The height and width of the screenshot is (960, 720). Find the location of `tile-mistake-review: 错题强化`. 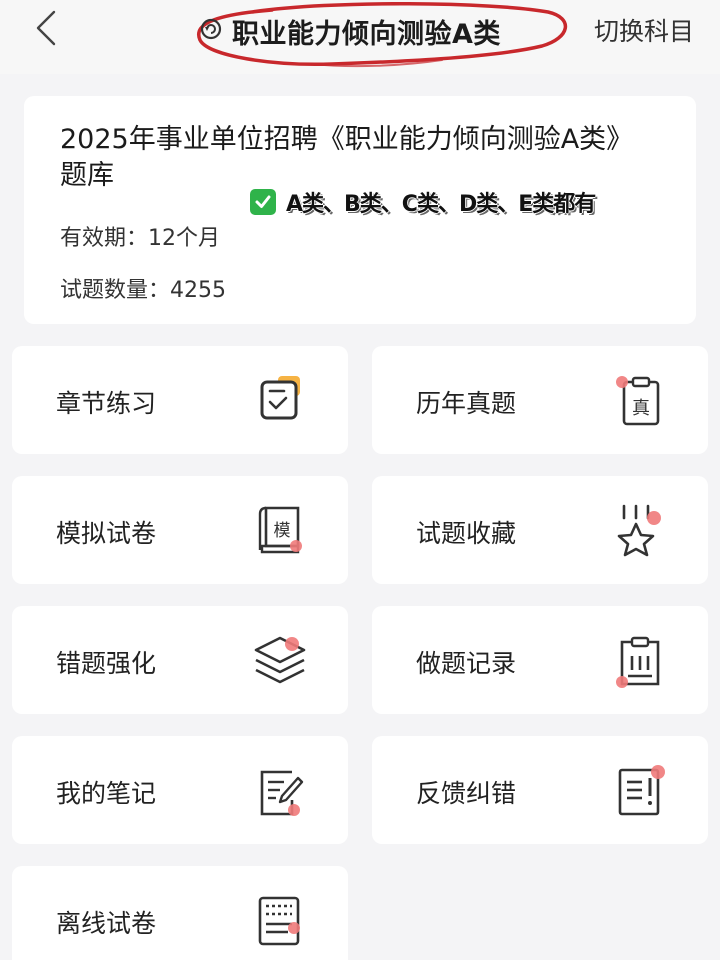

tile-mistake-review: 错题强化 is located at coordinates (180, 660).